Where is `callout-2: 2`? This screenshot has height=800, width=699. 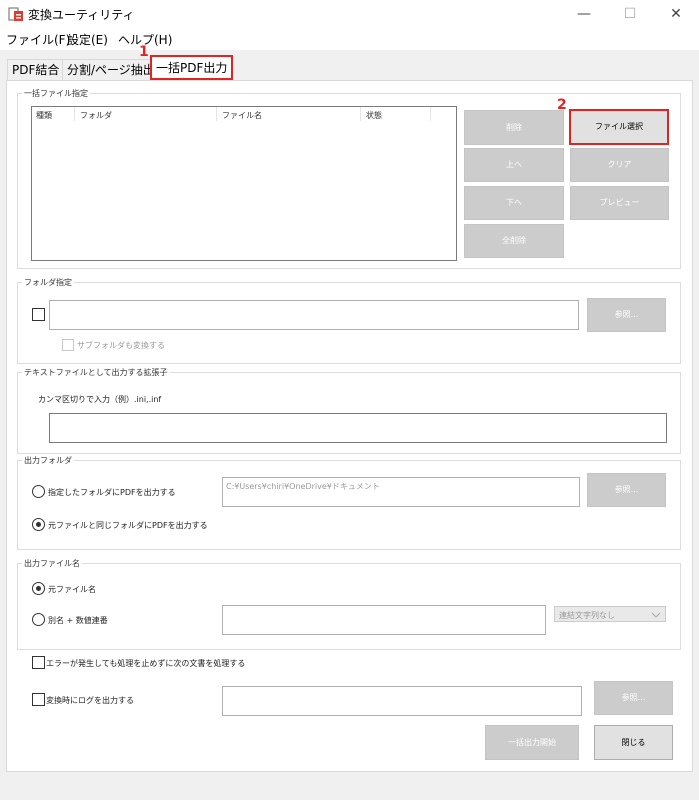 callout-2: 2 is located at coordinates (562, 105).